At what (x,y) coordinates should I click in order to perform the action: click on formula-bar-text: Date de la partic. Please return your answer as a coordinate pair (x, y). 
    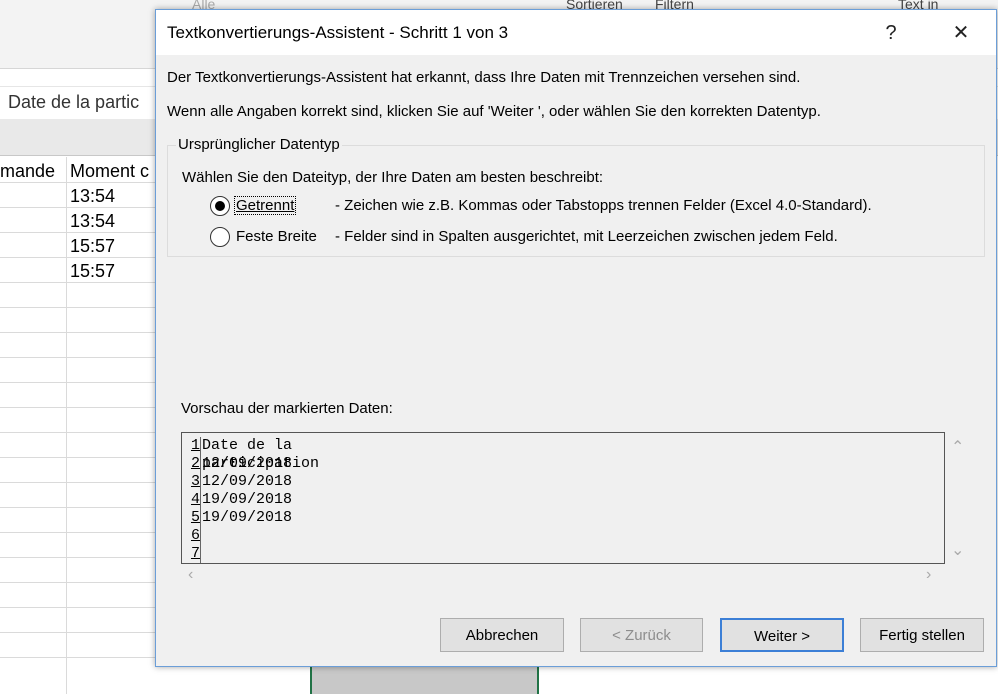
    Looking at the image, I should click on (74, 102).